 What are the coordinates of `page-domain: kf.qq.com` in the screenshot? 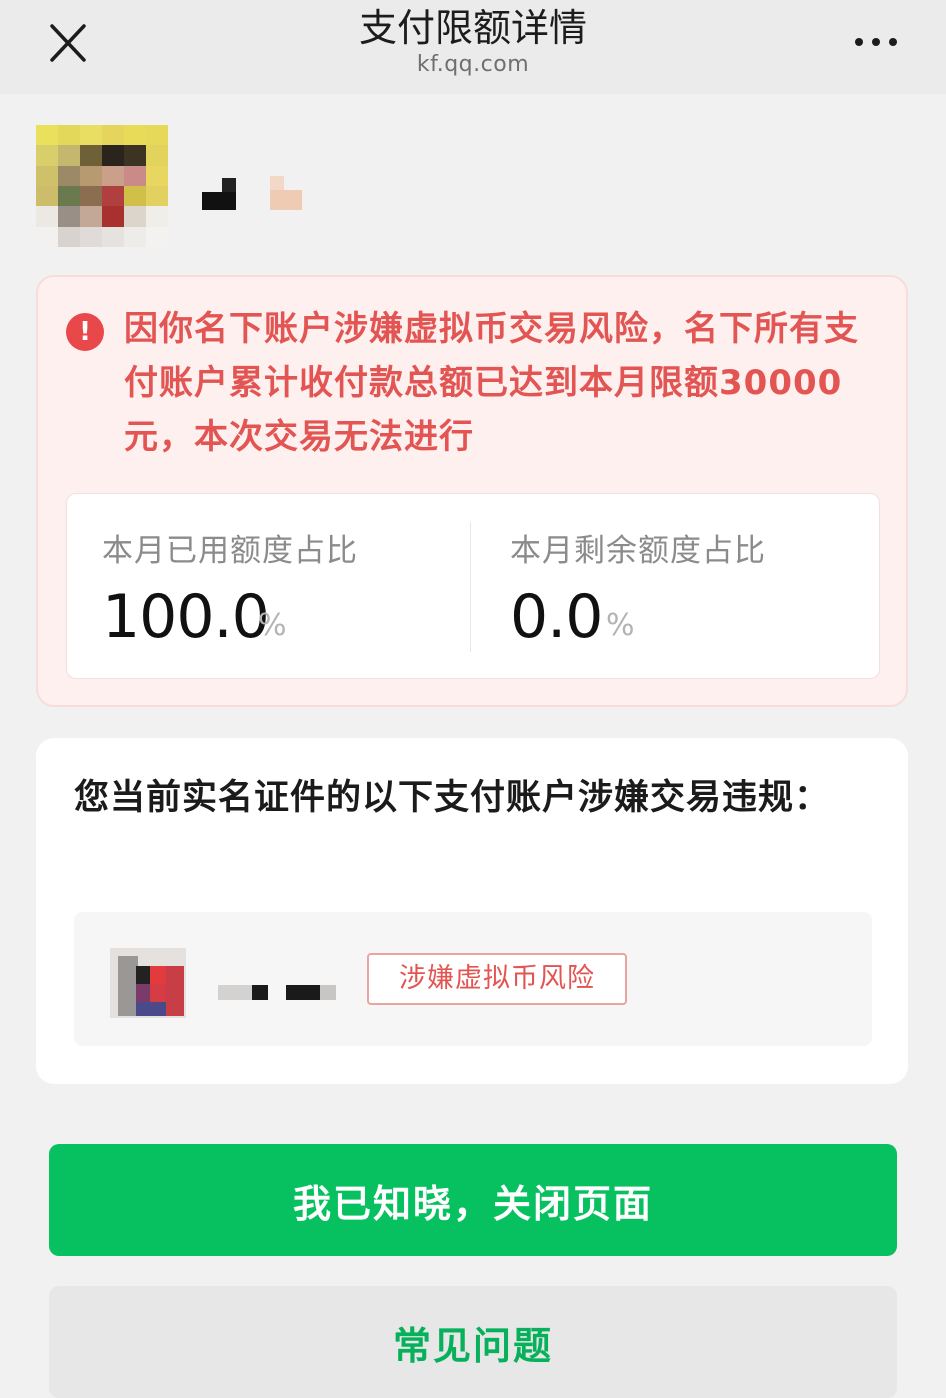 It's located at (473, 64).